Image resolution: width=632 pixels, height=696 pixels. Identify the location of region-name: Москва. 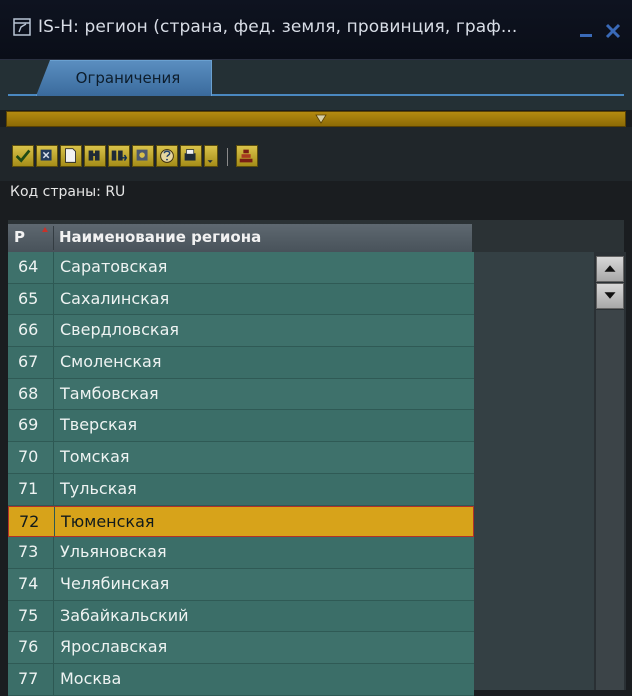
(91, 678).